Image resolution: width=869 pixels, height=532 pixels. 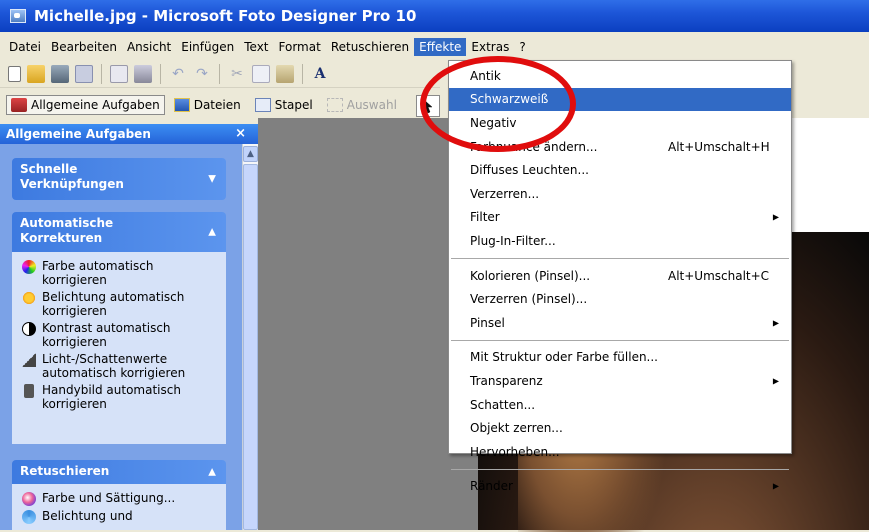 I want to click on toolbar: ↶ ↷ ✂ A, so click(x=220, y=74).